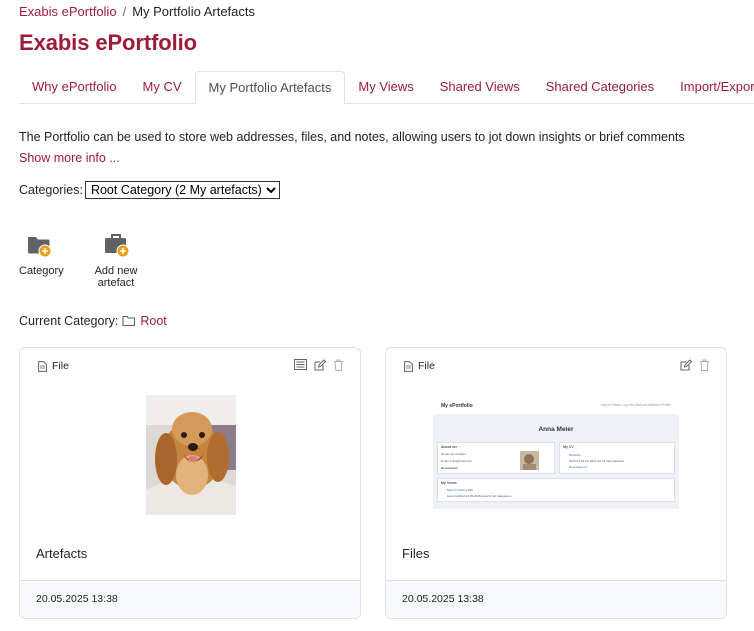  What do you see at coordinates (51, 190) in the screenshot?
I see `categories-label: Categories:` at bounding box center [51, 190].